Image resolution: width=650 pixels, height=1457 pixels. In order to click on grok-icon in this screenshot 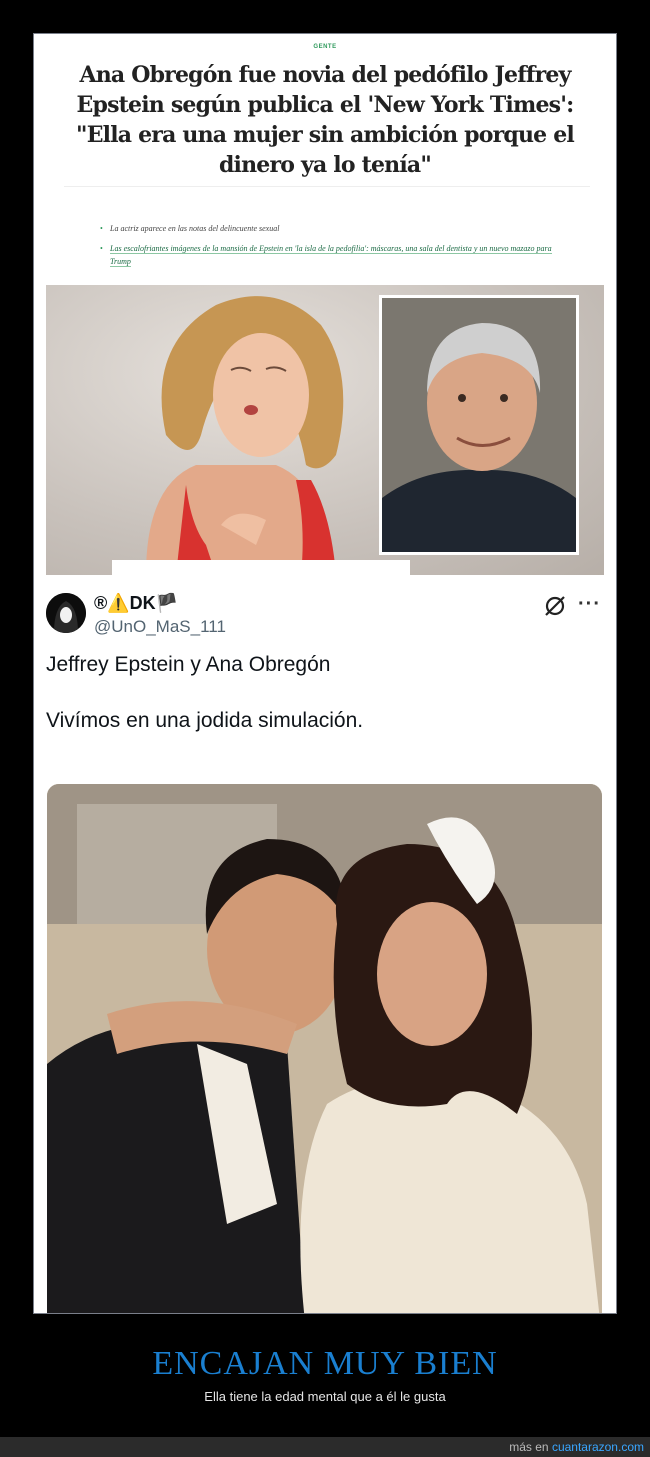, I will do `click(555, 606)`.